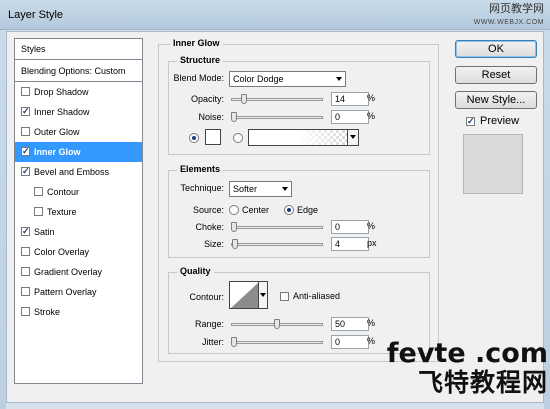 The height and width of the screenshot is (409, 550). I want to click on choke-slider-thumb, so click(234, 227).